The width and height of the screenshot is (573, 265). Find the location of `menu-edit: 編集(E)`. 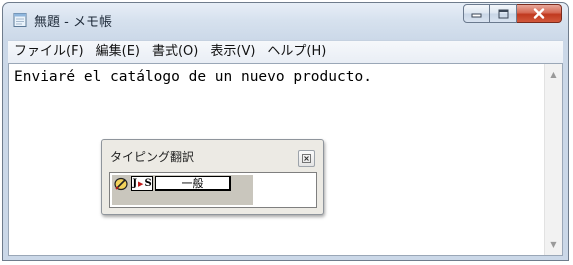

menu-edit: 編集(E) is located at coordinates (118, 52).